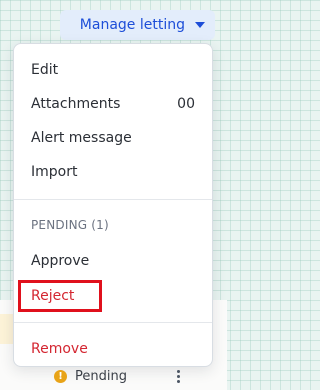 Image resolution: width=320 pixels, height=390 pixels. Describe the element at coordinates (113, 296) in the screenshot. I see `menu-item-reject: Reject` at that location.